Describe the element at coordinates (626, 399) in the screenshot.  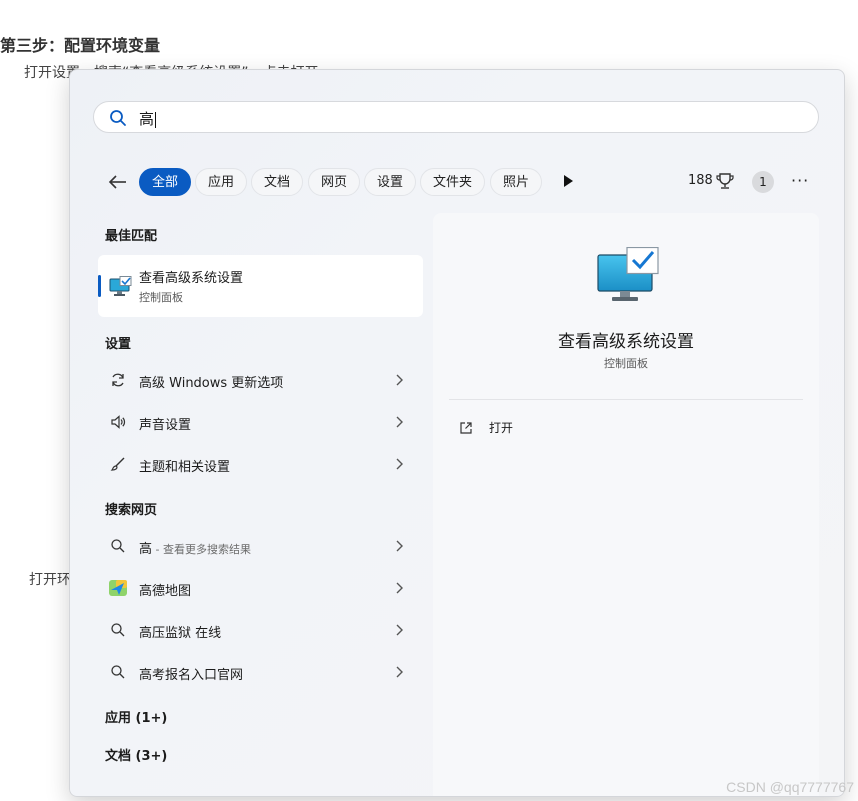
I see `divider` at that location.